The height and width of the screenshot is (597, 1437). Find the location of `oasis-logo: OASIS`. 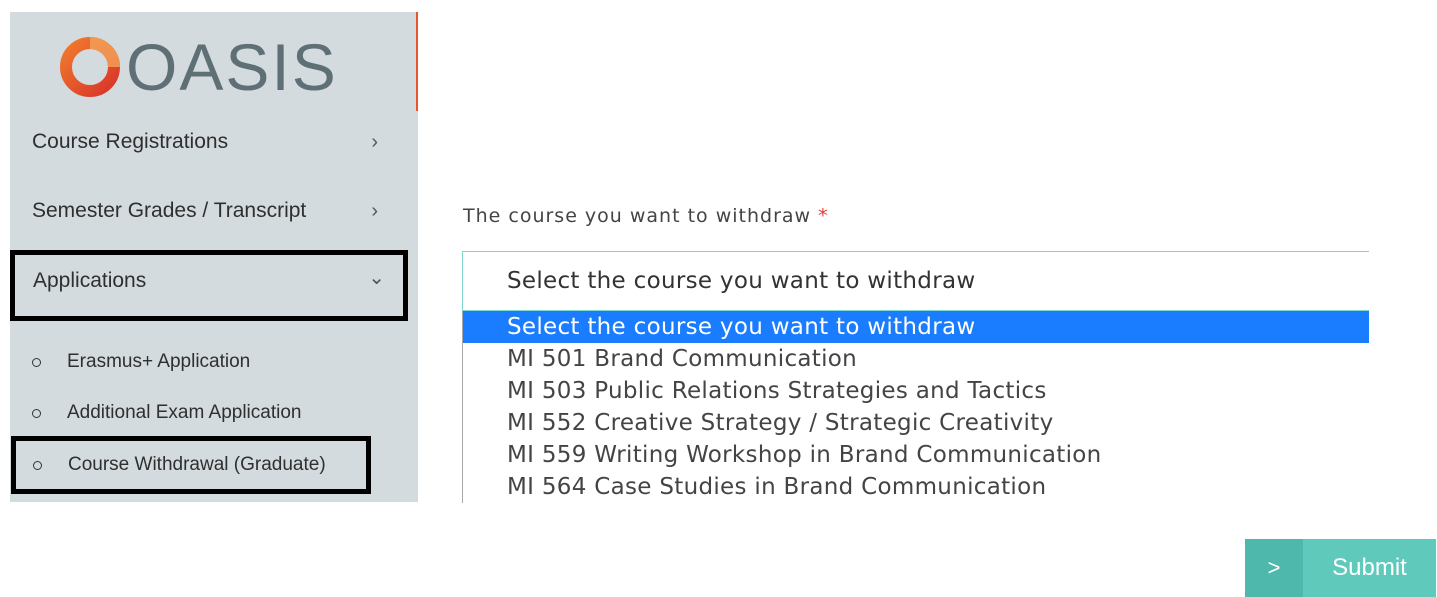

oasis-logo: OASIS is located at coordinates (199, 67).